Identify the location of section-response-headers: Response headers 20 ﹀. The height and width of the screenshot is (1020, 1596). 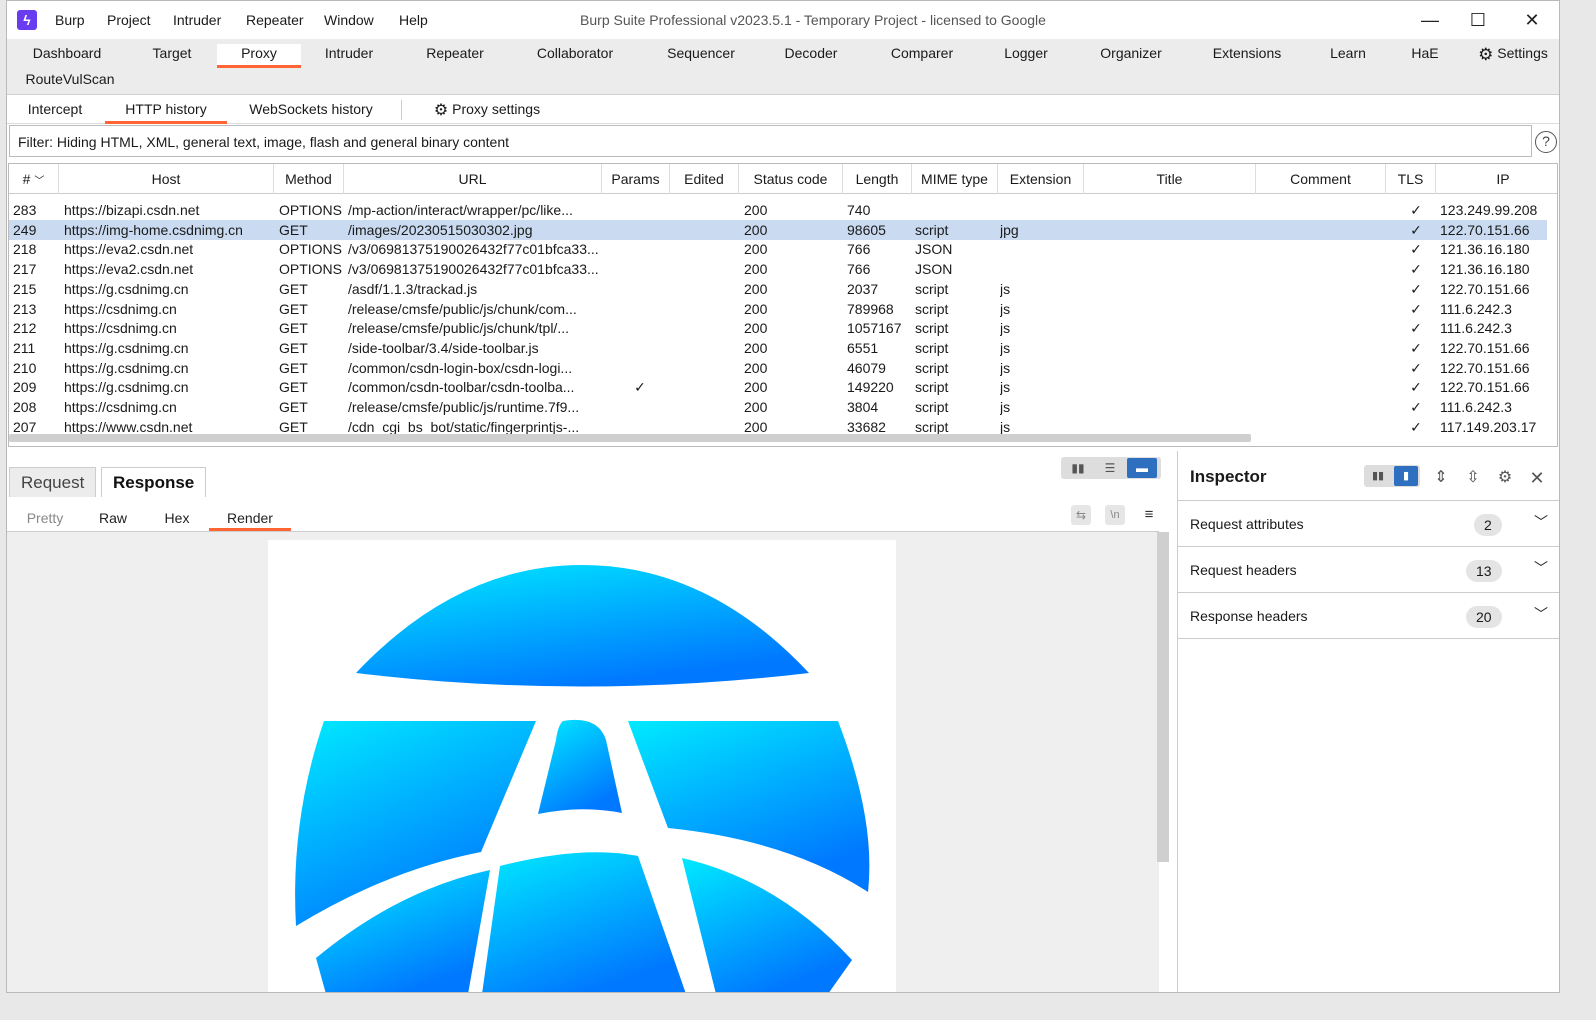
(1368, 616).